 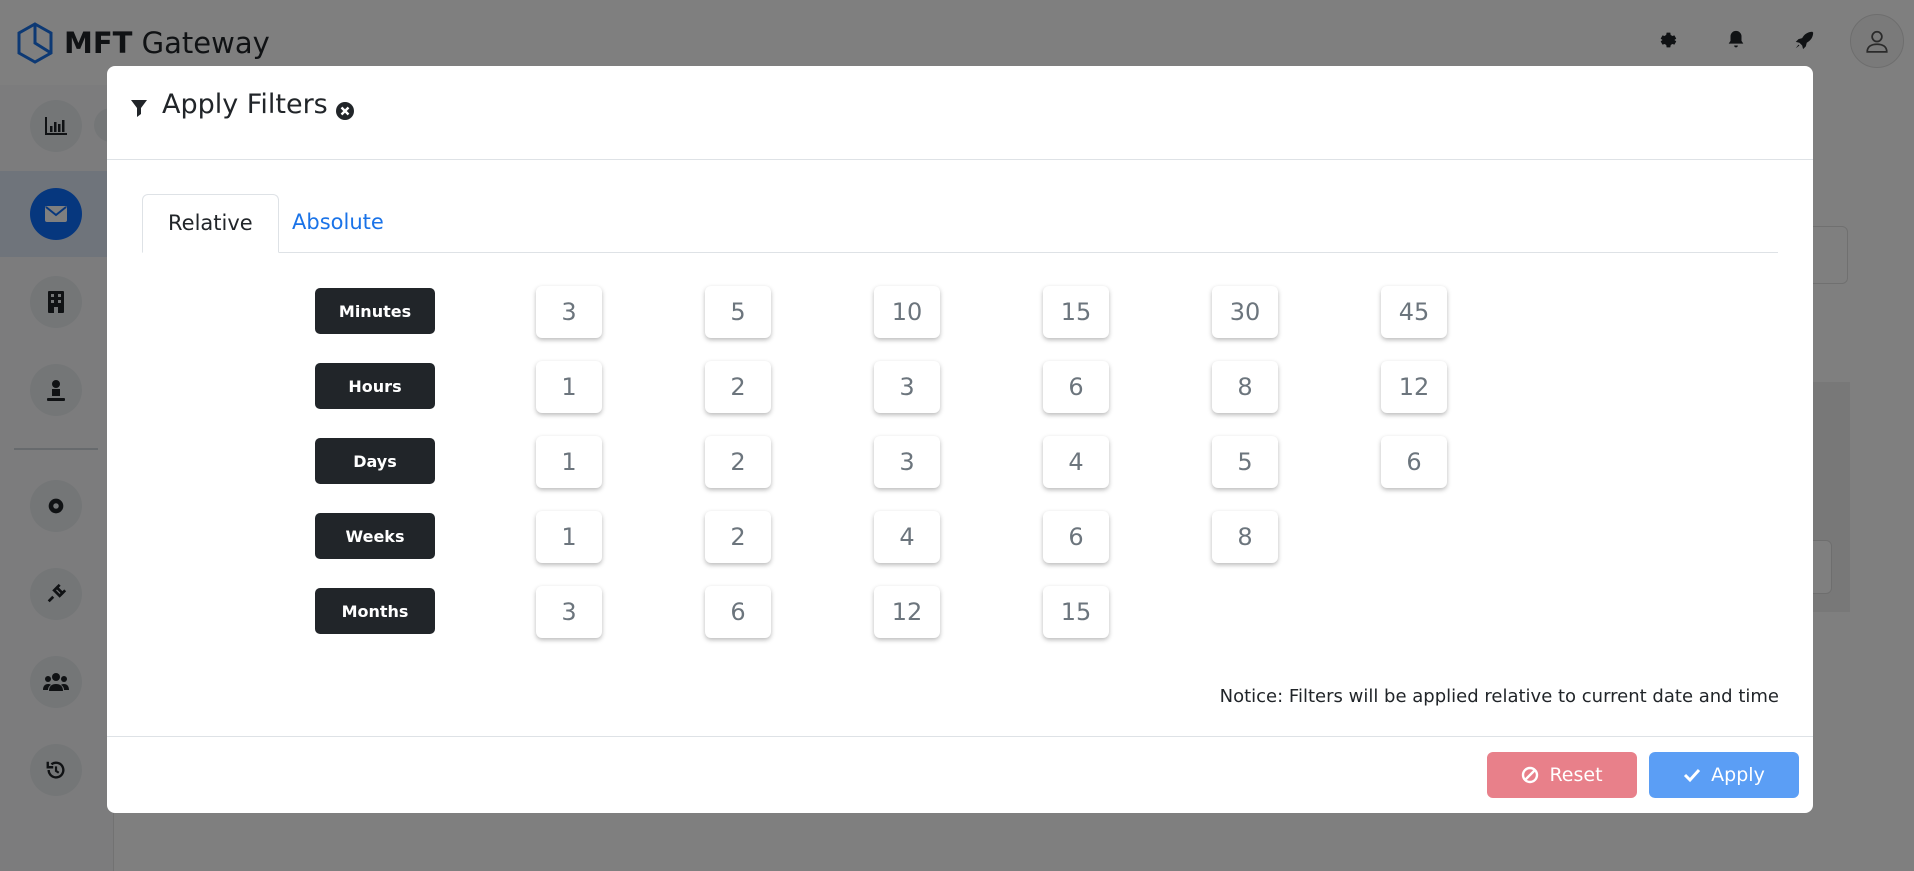 What do you see at coordinates (1738, 775) in the screenshot?
I see `apply-label: Apply` at bounding box center [1738, 775].